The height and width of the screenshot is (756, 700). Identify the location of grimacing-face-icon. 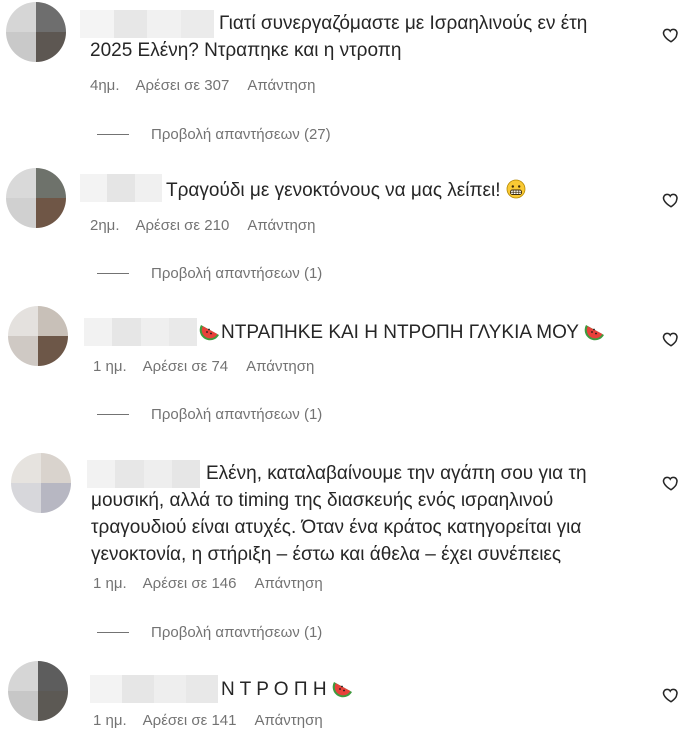
(516, 189).